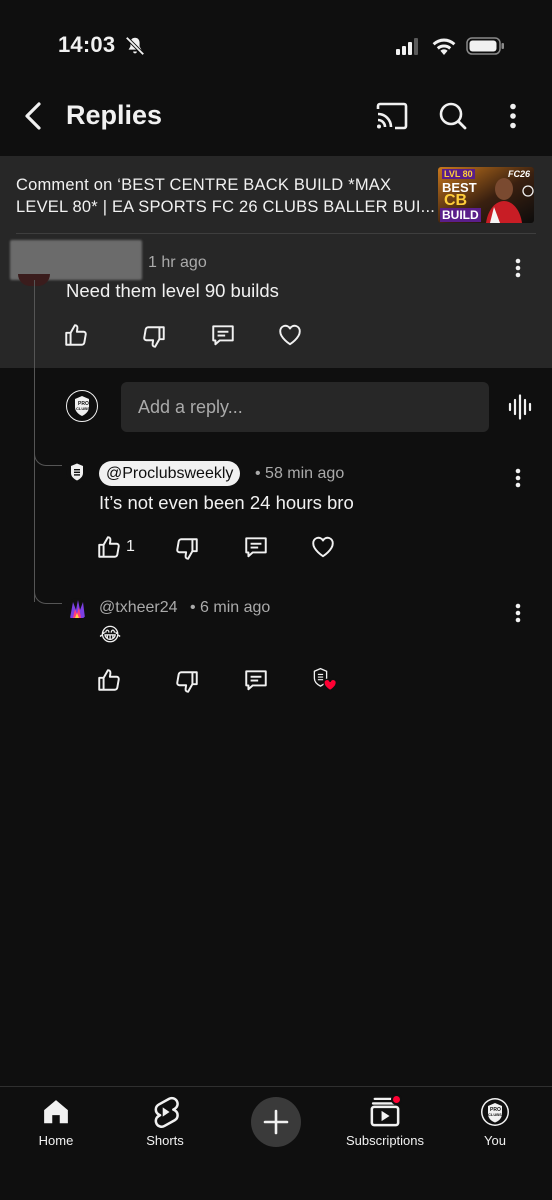 The height and width of the screenshot is (1200, 552). I want to click on back-button, so click(34, 116).